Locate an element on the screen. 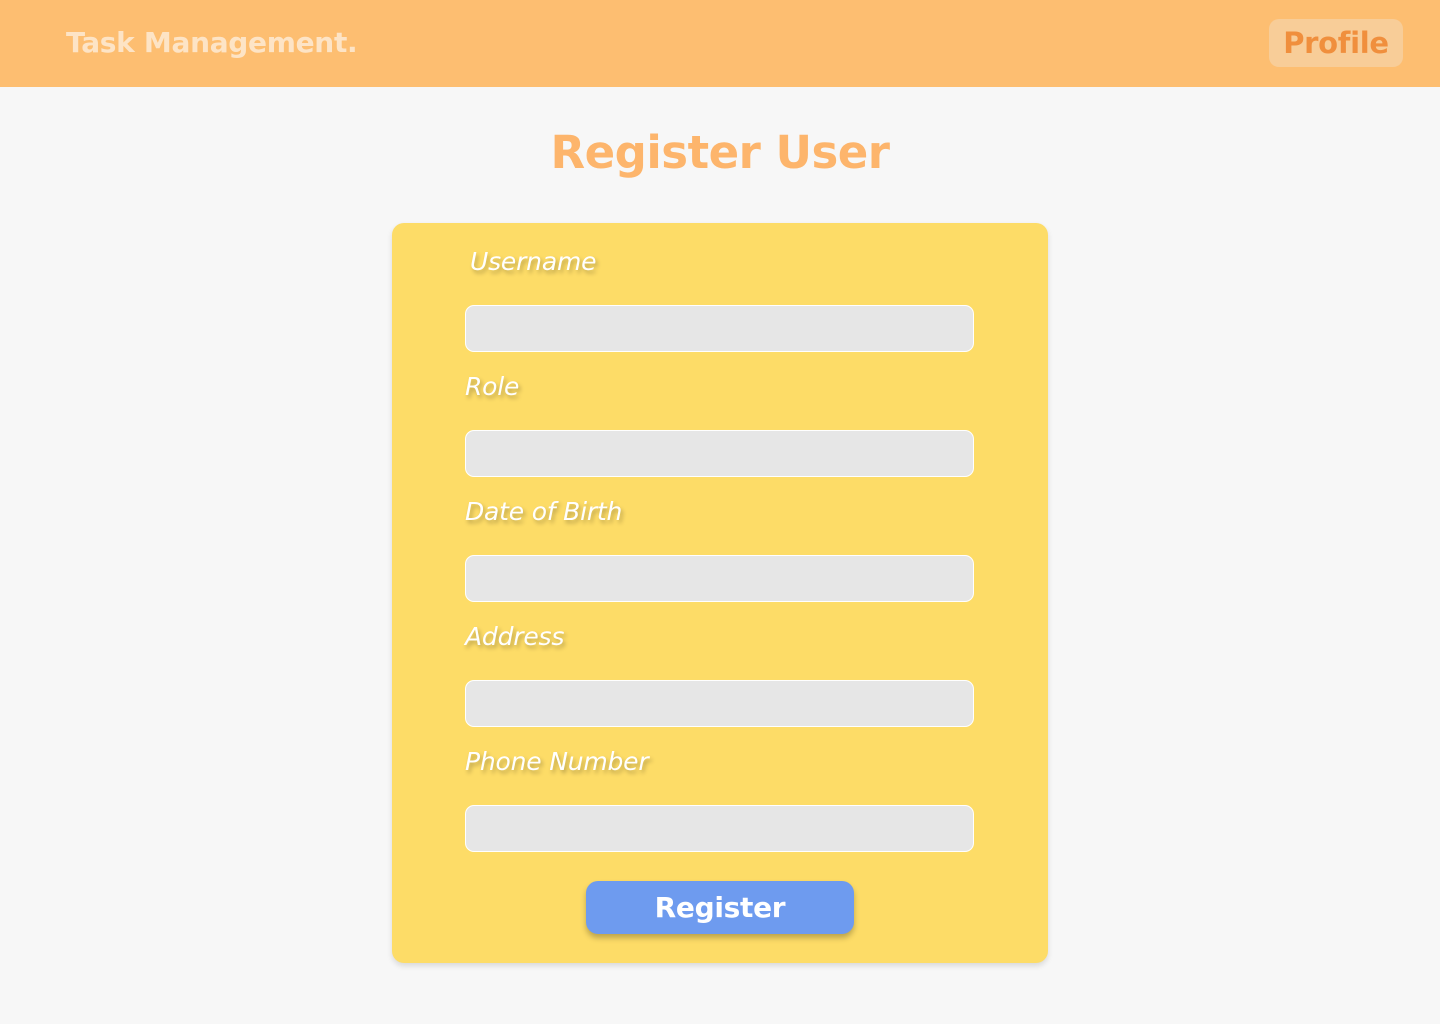  date-of-birth-input is located at coordinates (719, 578).